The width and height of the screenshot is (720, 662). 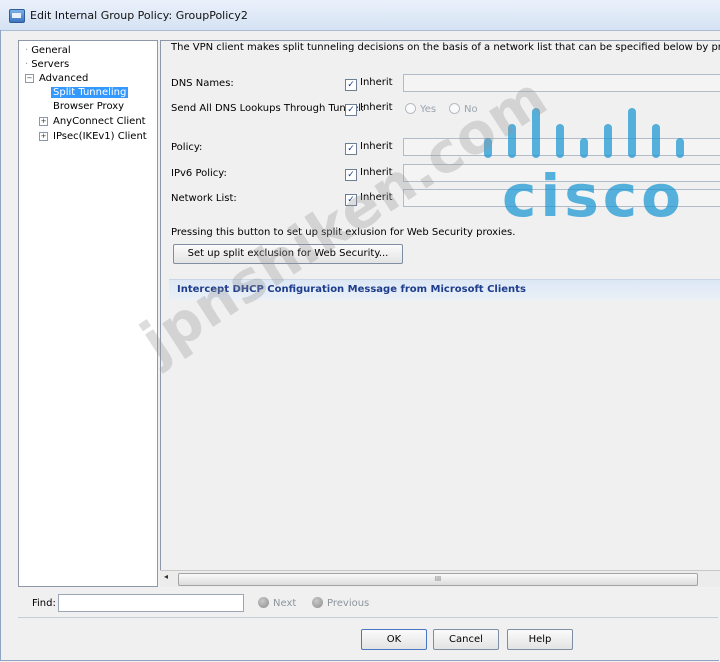 I want to click on tree-item-split-tunneling: Split Tunneling, so click(x=90, y=93).